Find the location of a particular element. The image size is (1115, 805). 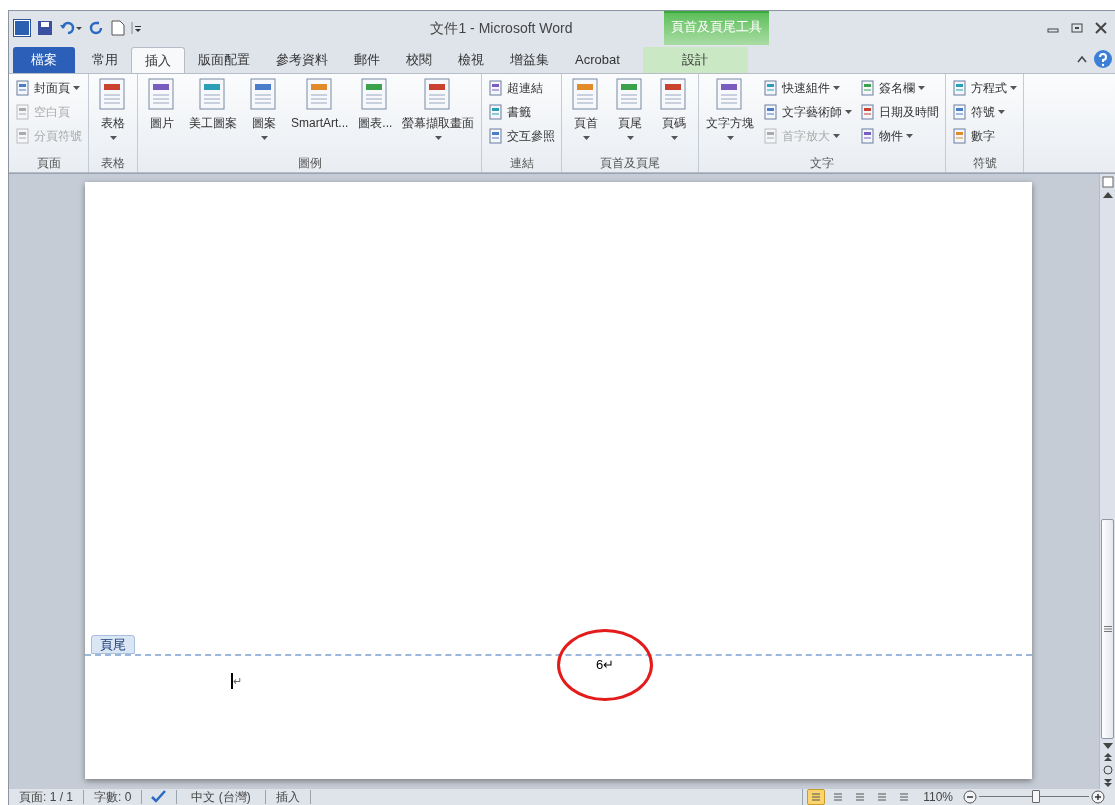

status-item: 字數: 0 is located at coordinates (113, 797).